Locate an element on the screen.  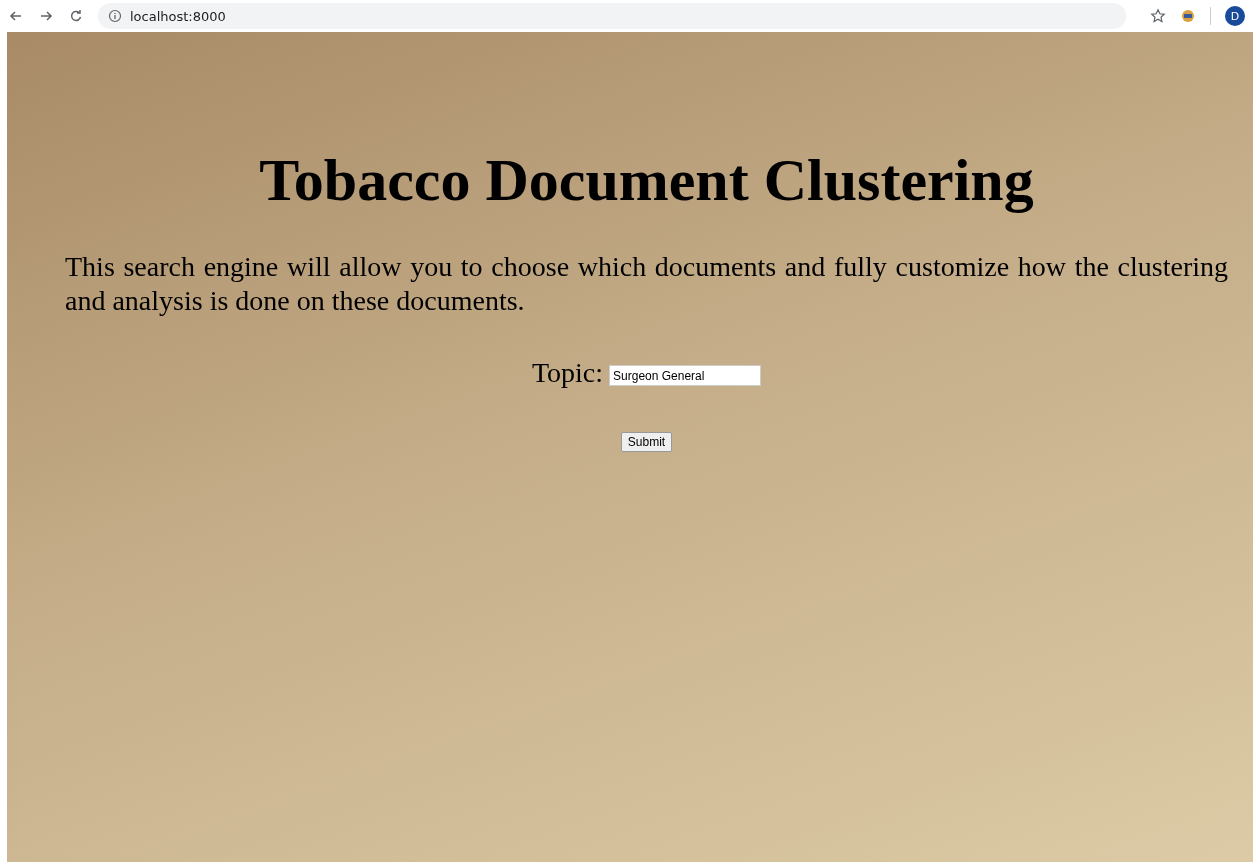
info-icon is located at coordinates (115, 16).